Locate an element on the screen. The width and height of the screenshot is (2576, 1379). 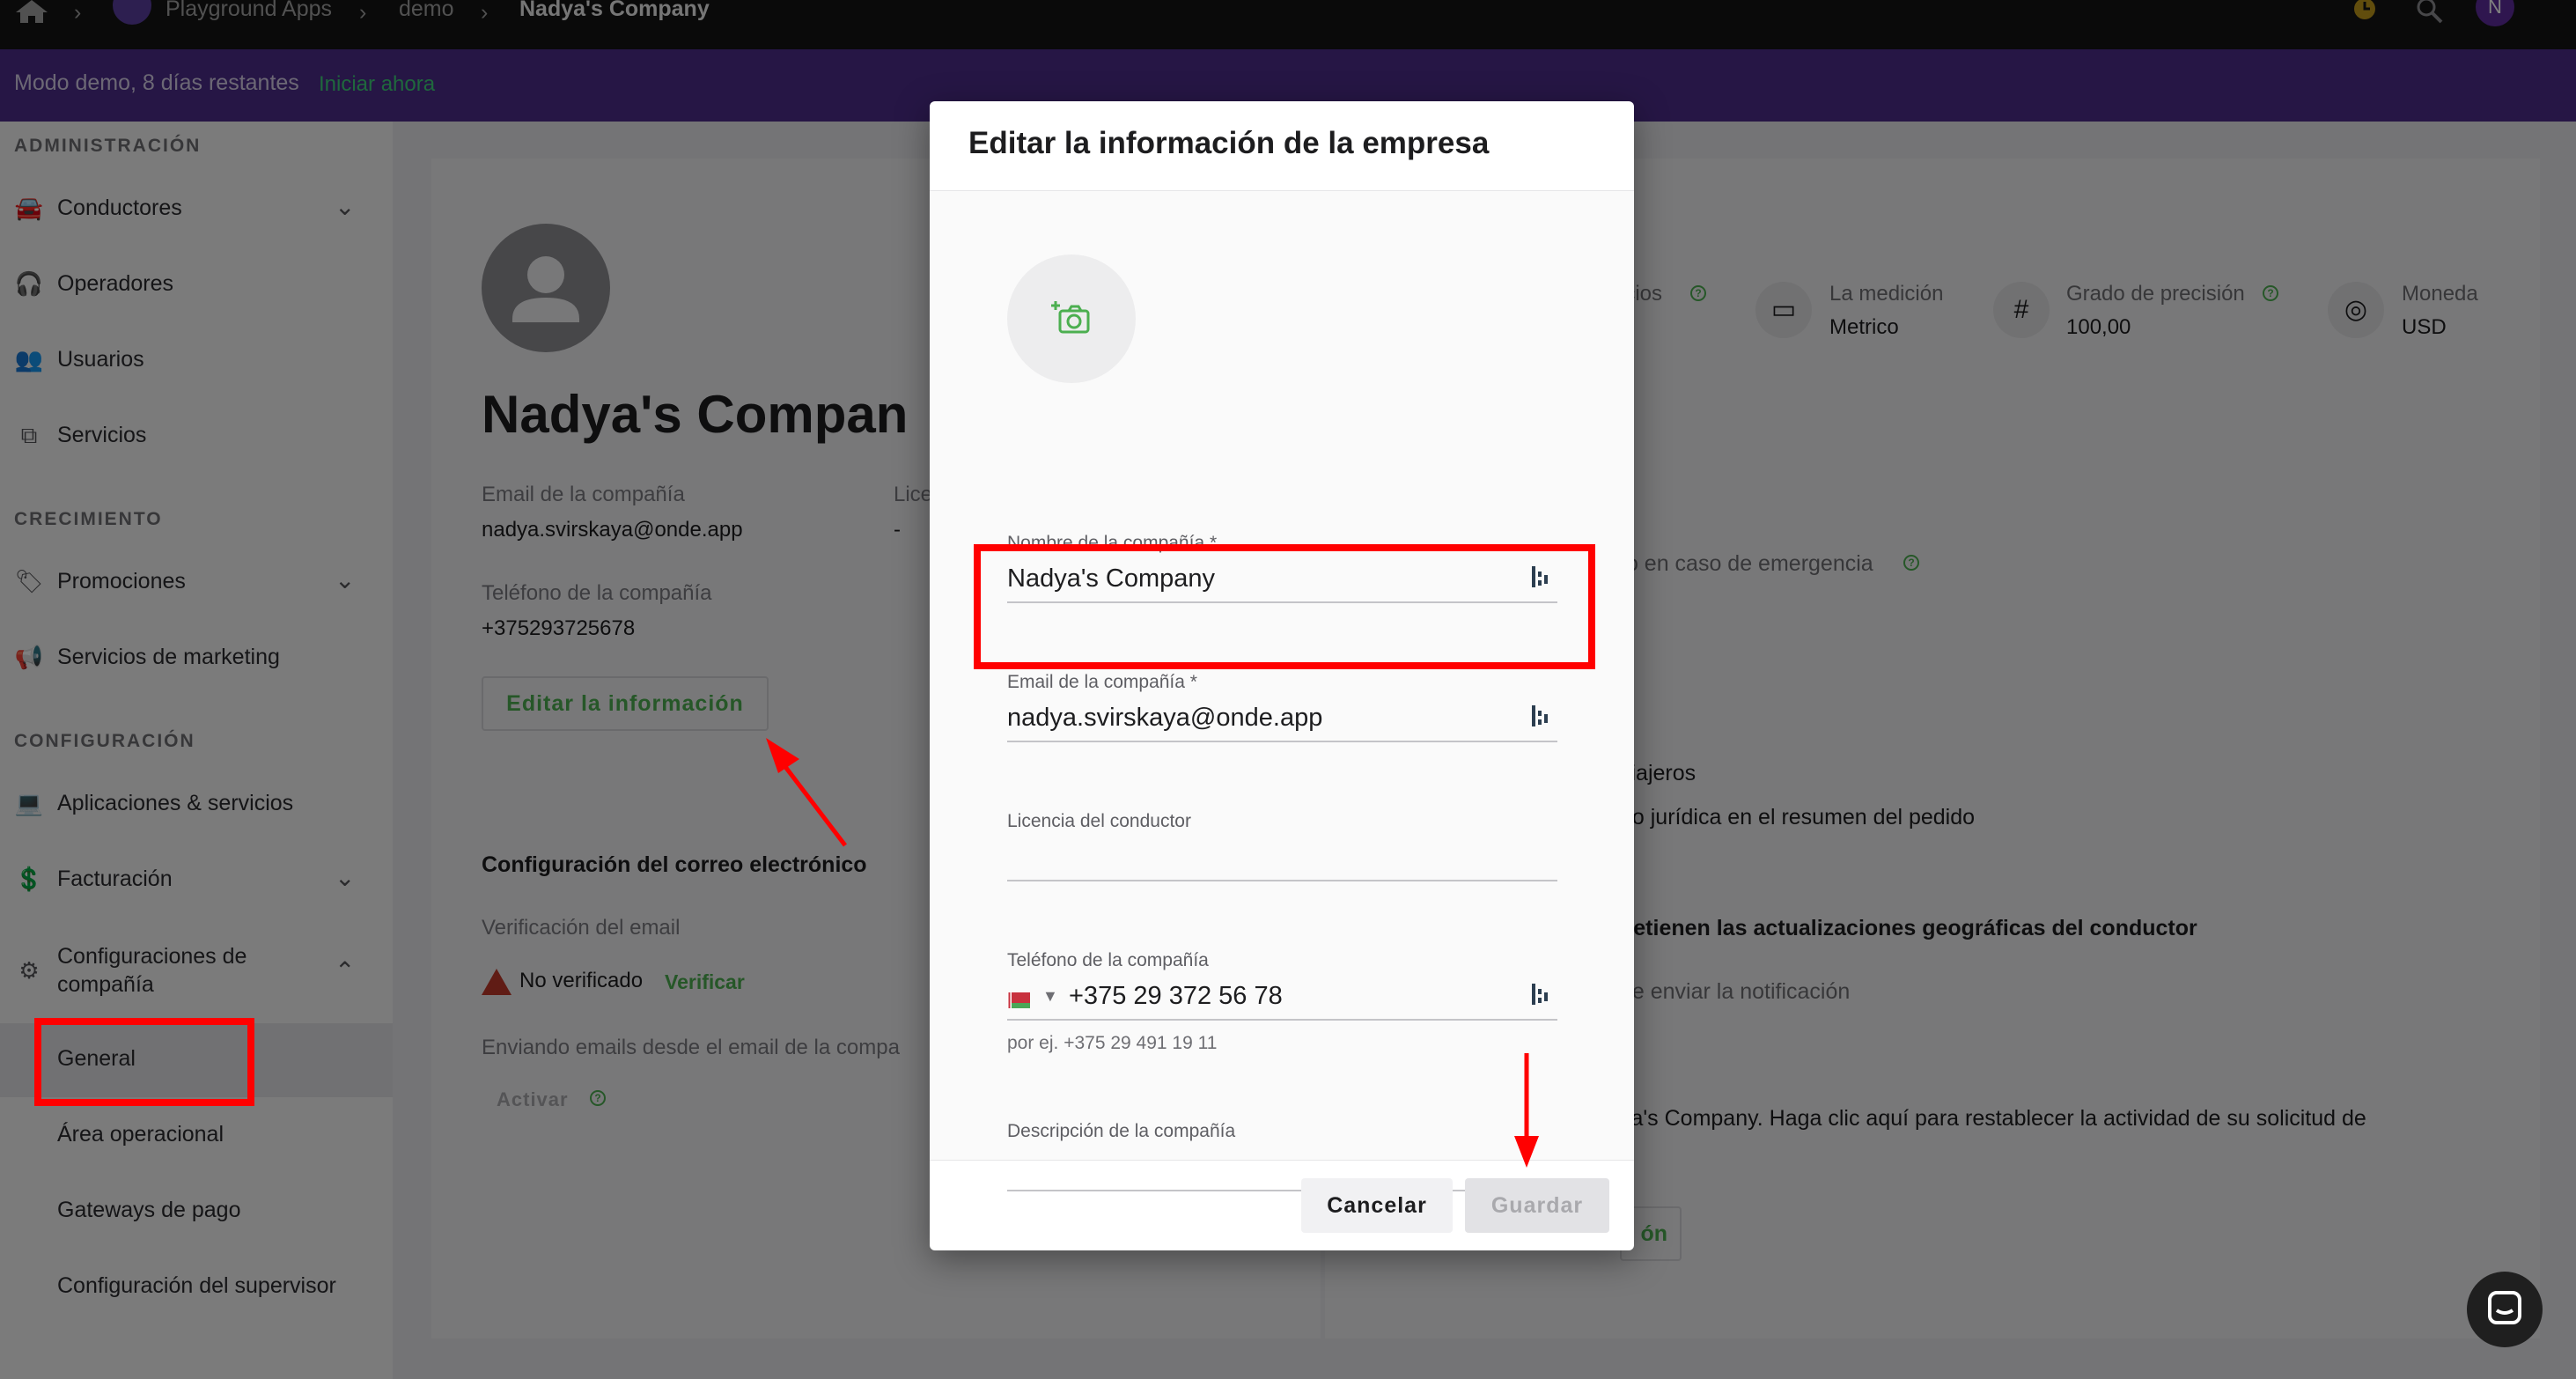
chat-launcher is located at coordinates (2505, 1309).